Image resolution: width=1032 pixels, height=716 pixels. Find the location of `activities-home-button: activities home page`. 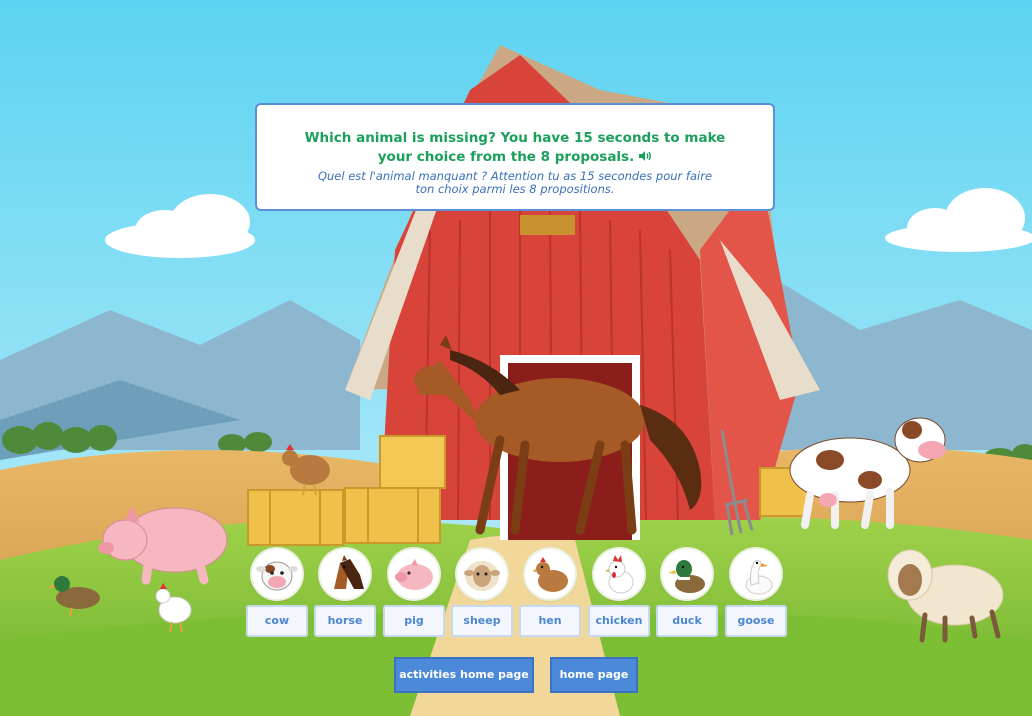

activities-home-button: activities home page is located at coordinates (464, 675).